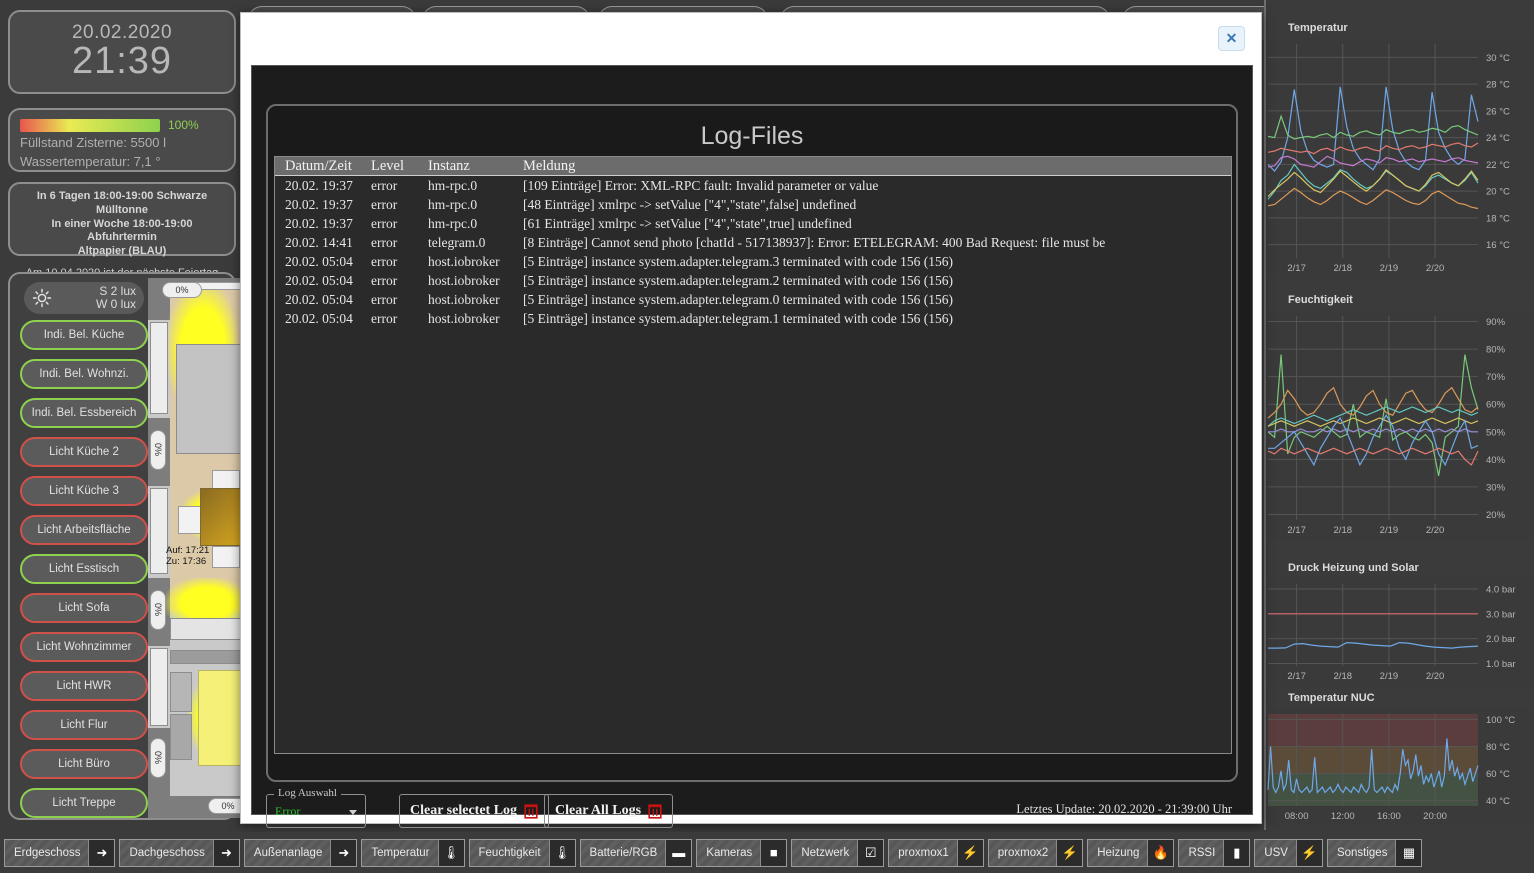 This screenshot has height=873, width=1534. What do you see at coordinates (531, 811) in the screenshot?
I see `trash-icon` at bounding box center [531, 811].